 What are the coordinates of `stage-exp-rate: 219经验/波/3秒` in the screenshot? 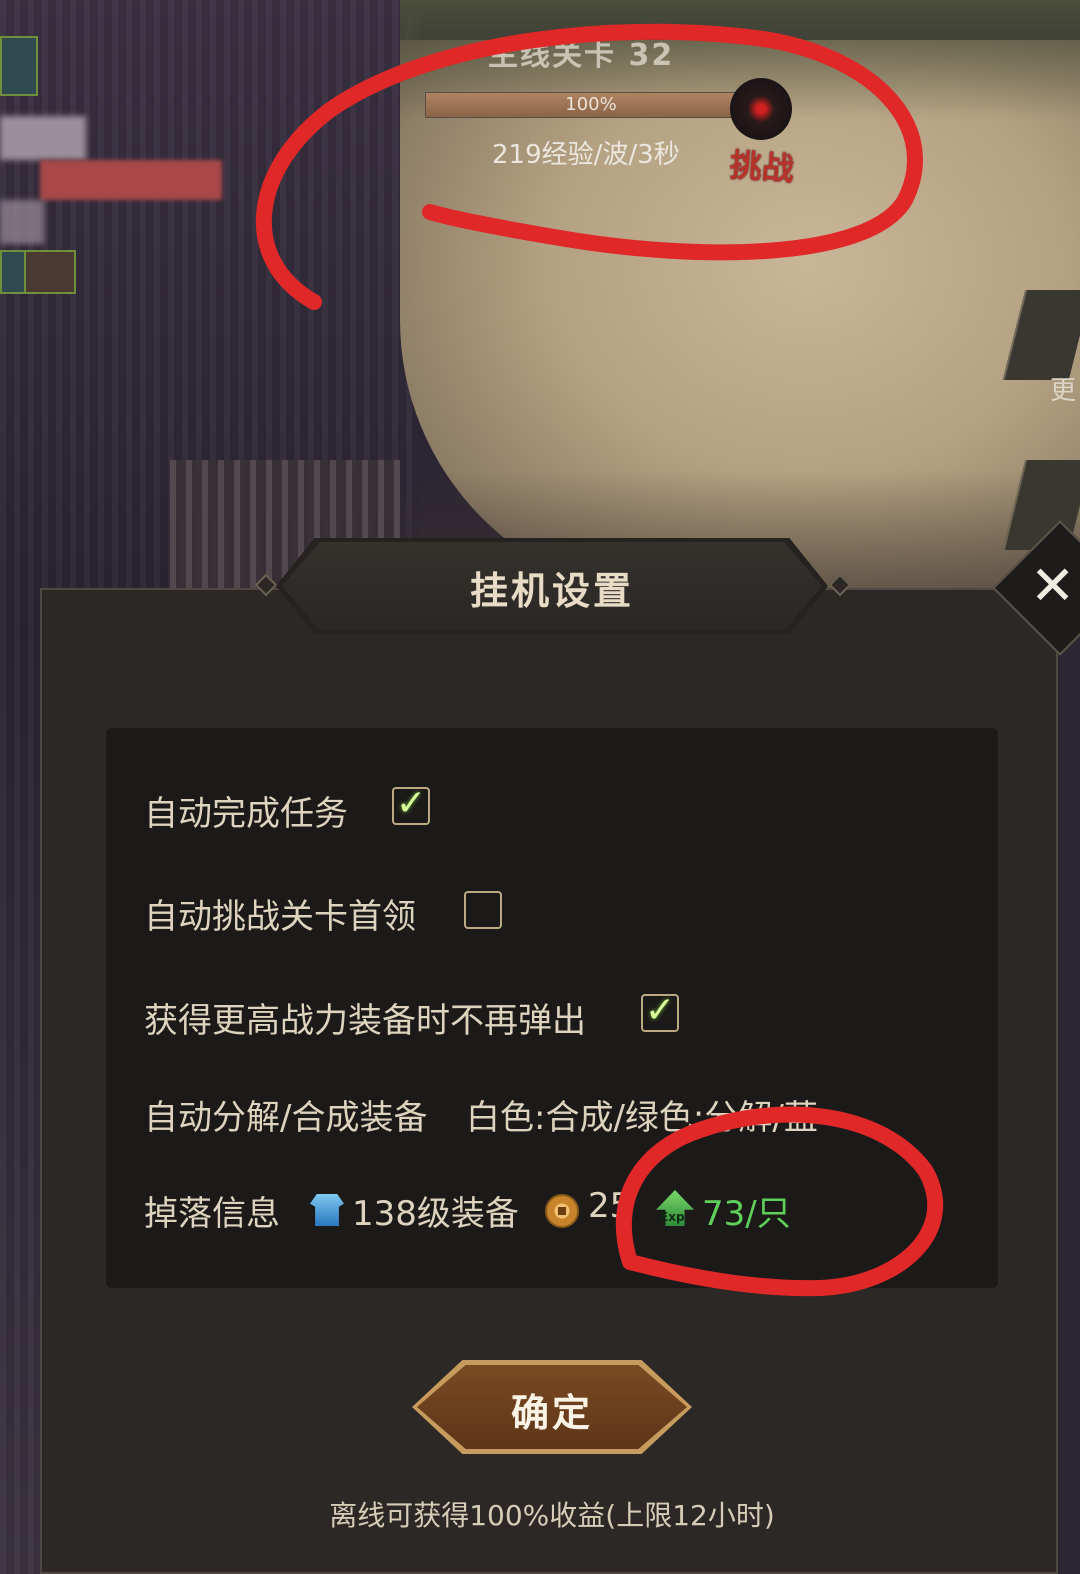 It's located at (586, 155).